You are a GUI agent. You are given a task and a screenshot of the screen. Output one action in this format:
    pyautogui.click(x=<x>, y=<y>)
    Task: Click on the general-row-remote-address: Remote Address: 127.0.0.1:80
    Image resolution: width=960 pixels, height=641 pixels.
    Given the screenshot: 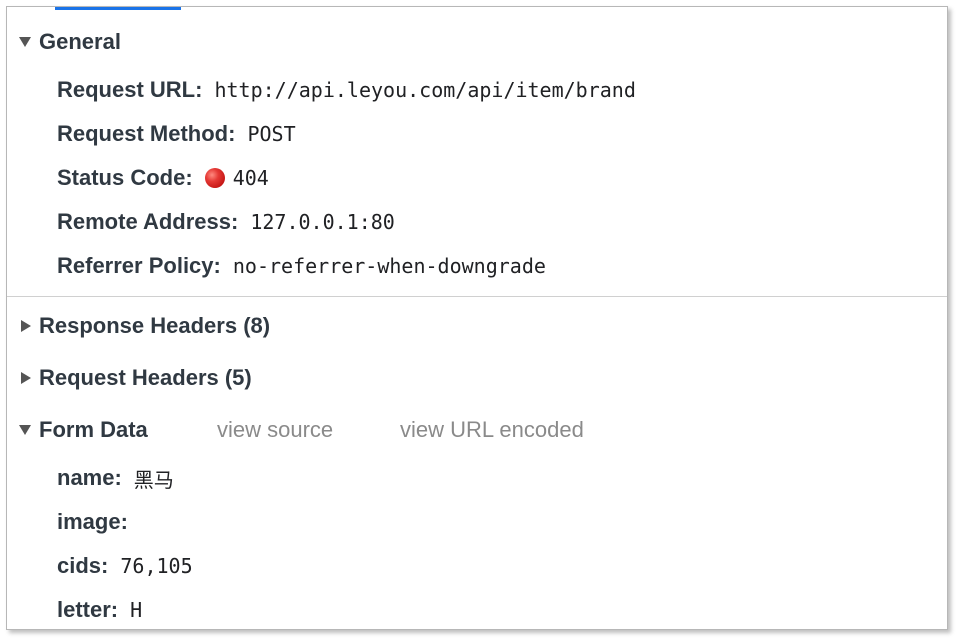 What is the action you would take?
    pyautogui.click(x=226, y=222)
    